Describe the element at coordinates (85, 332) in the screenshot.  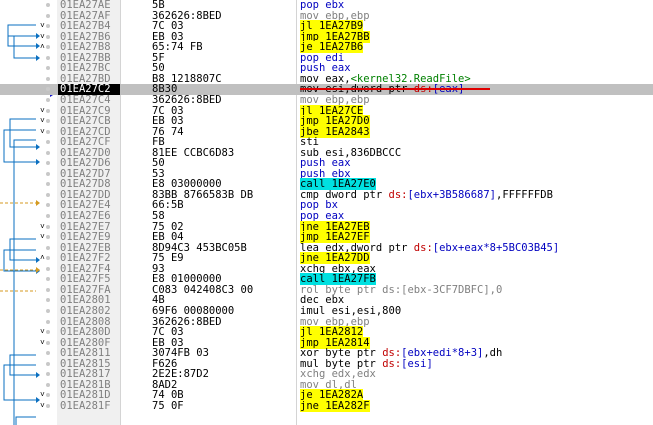
I see `address: 01EA280D` at that location.